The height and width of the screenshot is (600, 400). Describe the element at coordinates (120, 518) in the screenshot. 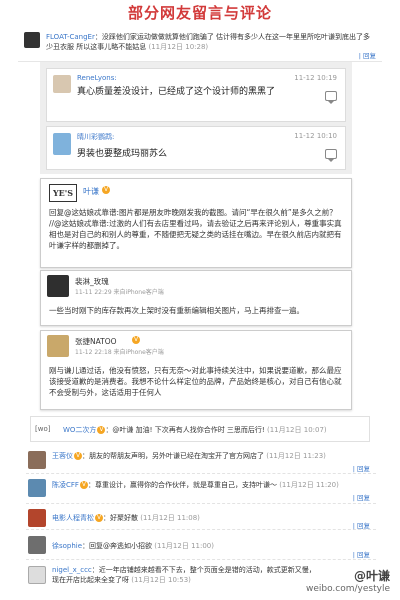

I see `comment-text: ：好聚好散` at that location.